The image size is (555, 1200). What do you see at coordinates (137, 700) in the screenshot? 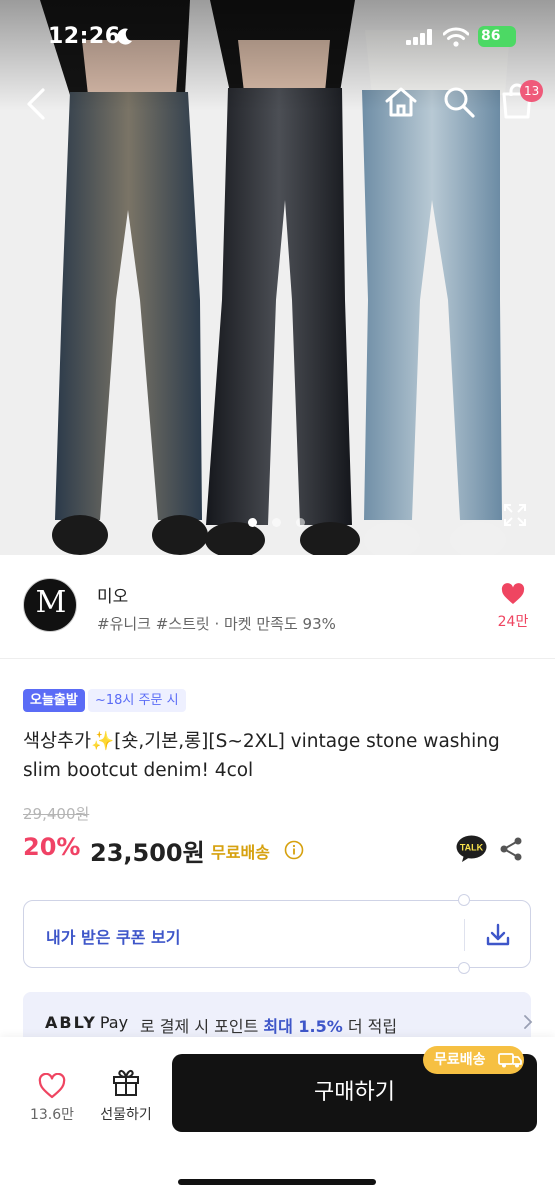
I see `delivery-cutoff-note: ~18시 주문 시` at bounding box center [137, 700].